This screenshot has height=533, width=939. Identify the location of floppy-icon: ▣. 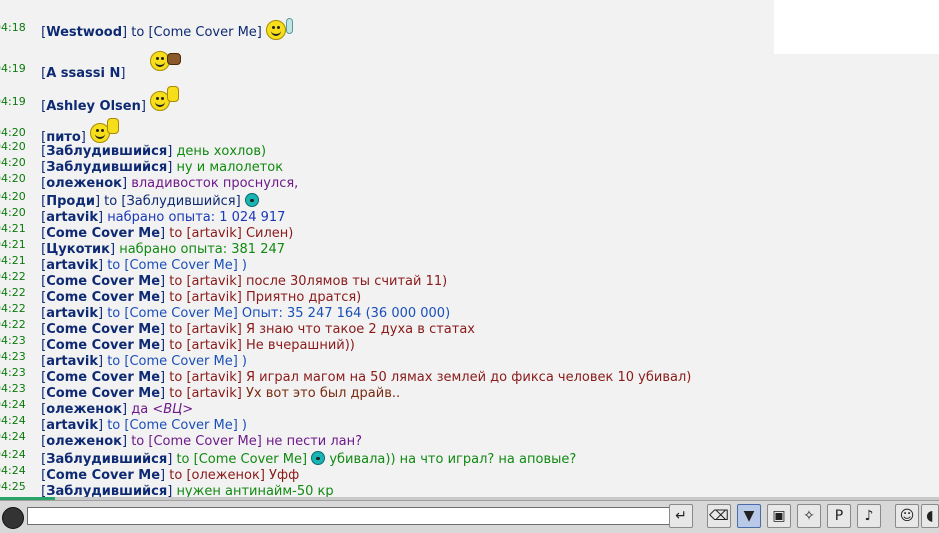
(779, 516).